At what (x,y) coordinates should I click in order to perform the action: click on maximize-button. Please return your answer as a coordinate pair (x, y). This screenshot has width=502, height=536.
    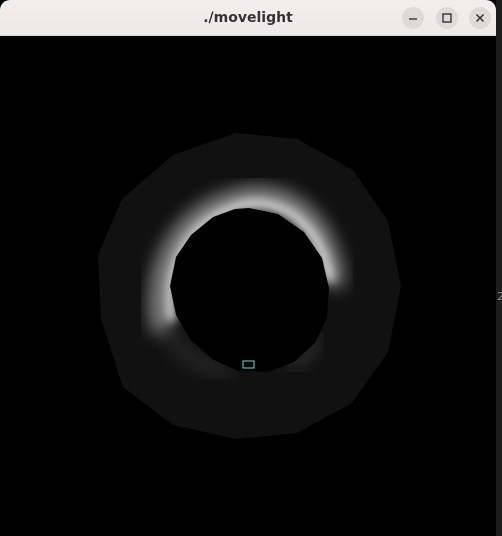
    Looking at the image, I should click on (447, 18).